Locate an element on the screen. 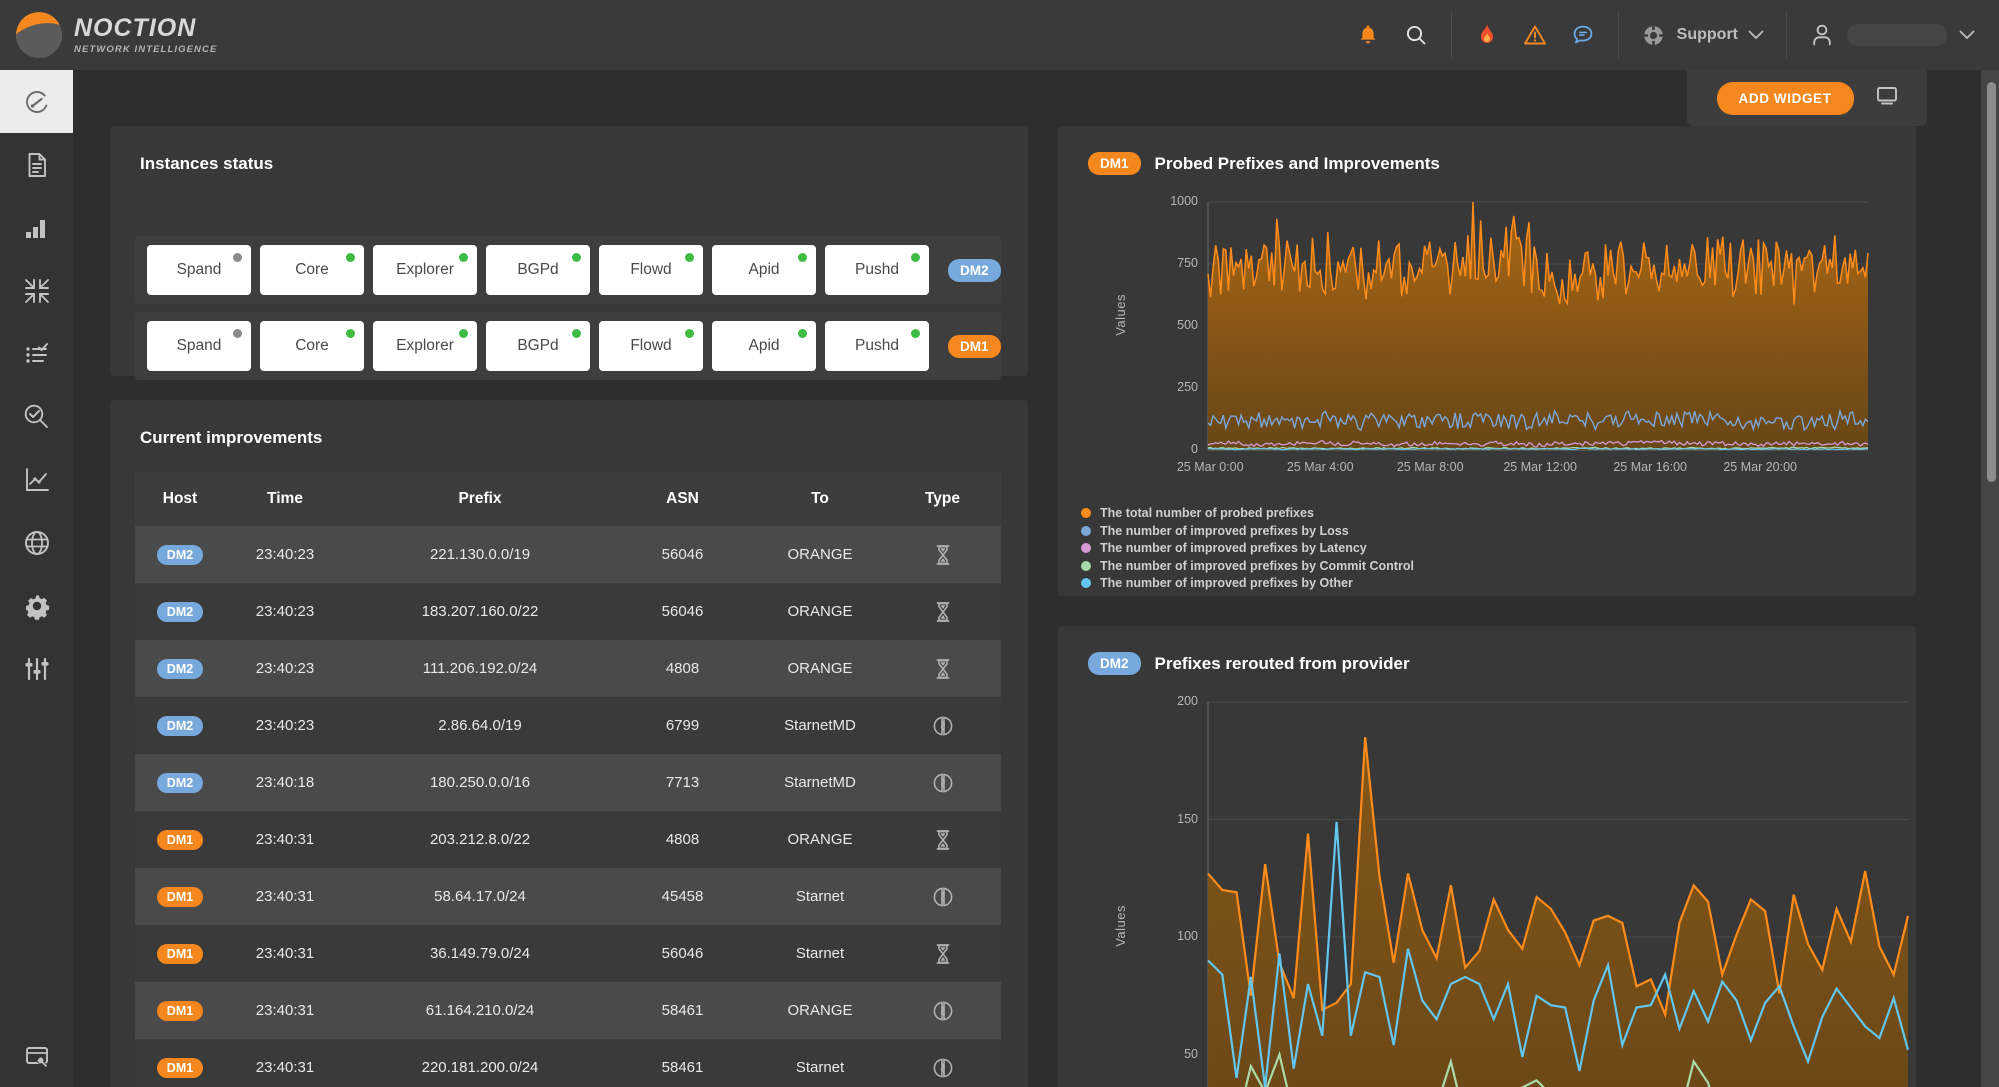 This screenshot has width=1999, height=1087. table-row: DM1 23:40:31 203.212.8.0/22 4808 ORANGE is located at coordinates (568, 839).